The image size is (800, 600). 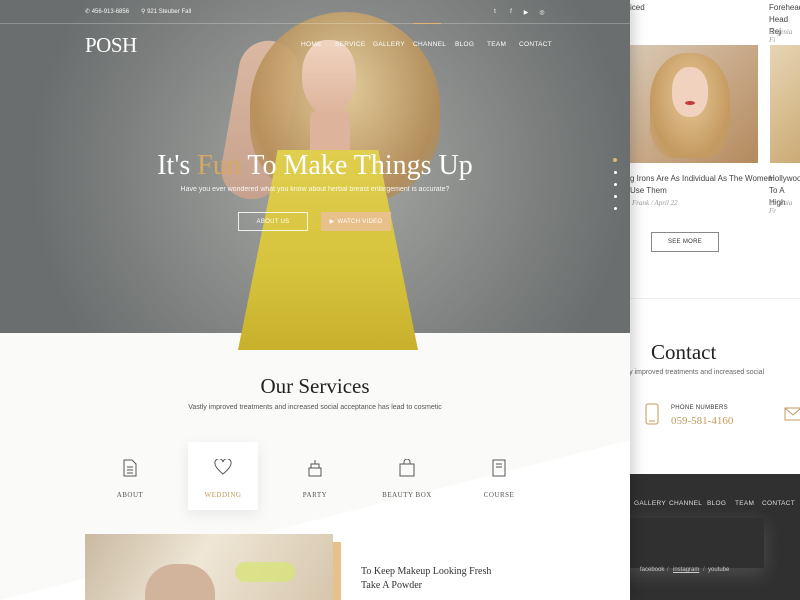 I want to click on model-lips, so click(x=690, y=103).